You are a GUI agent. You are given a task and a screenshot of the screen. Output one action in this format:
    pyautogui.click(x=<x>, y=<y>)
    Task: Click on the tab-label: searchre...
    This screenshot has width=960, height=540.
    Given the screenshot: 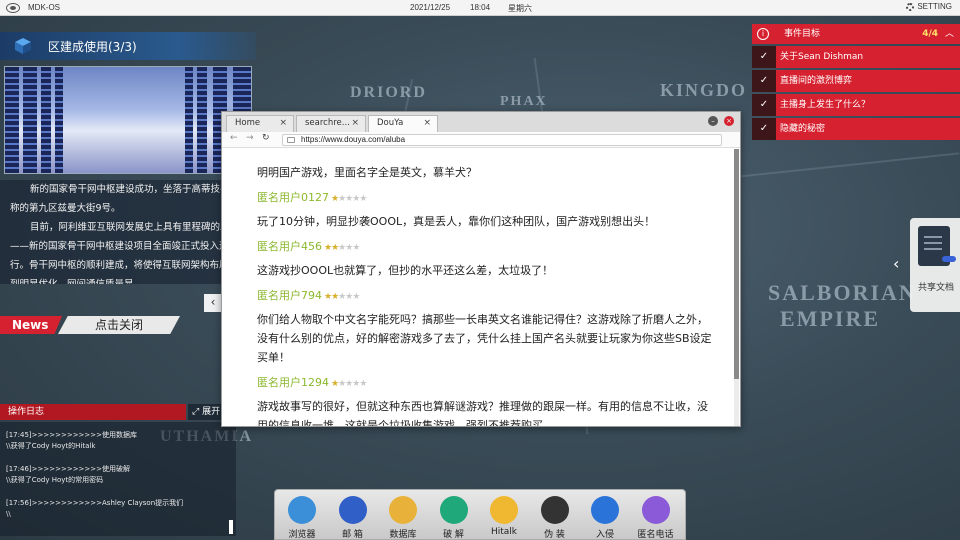 What is the action you would take?
    pyautogui.click(x=327, y=123)
    